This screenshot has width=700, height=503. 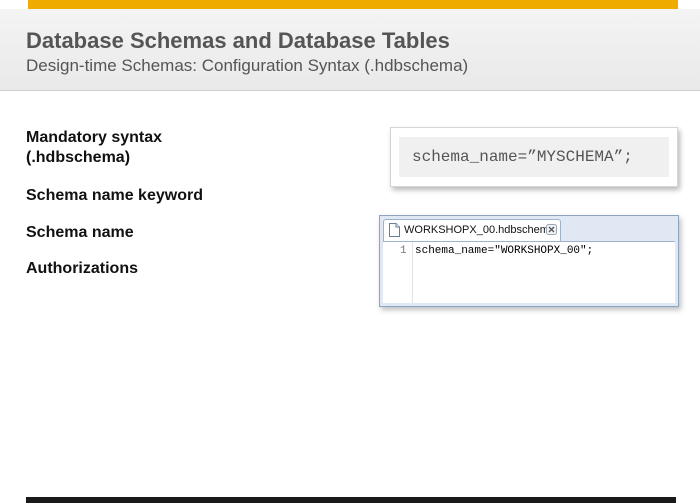 What do you see at coordinates (403, 251) in the screenshot?
I see `line-number: 1` at bounding box center [403, 251].